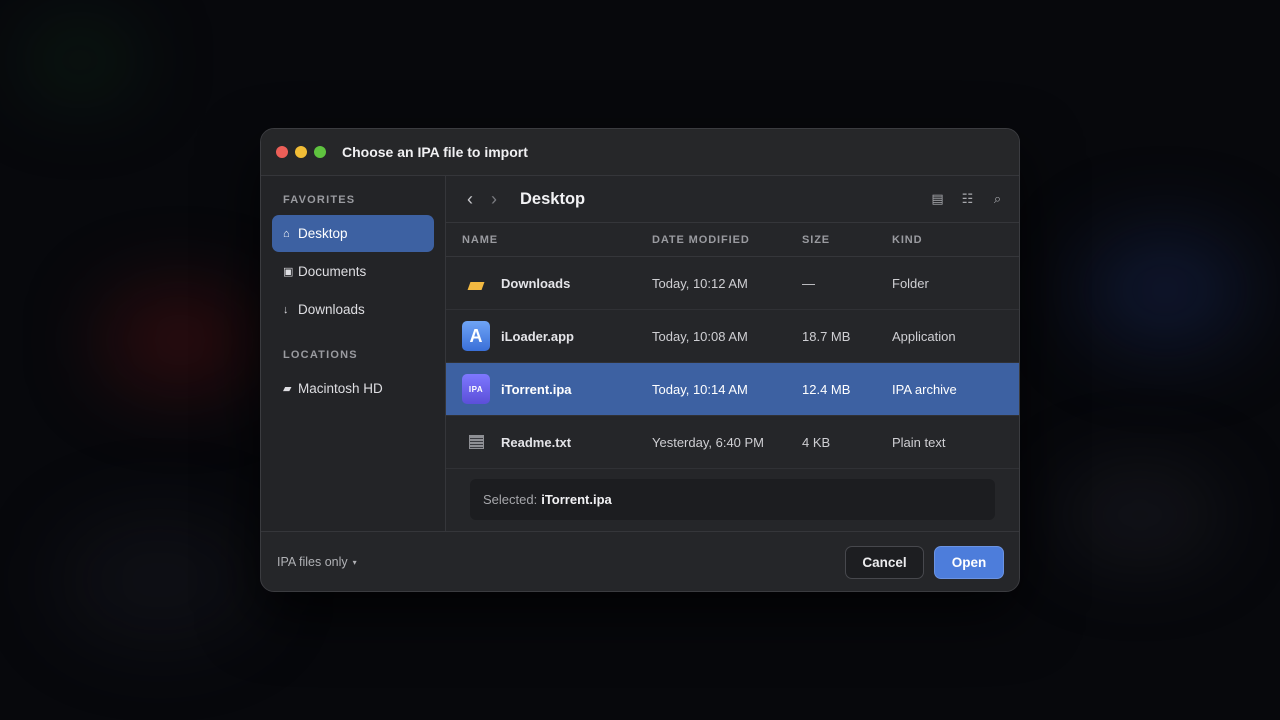 The width and height of the screenshot is (1280, 720). Describe the element at coordinates (732, 199) in the screenshot. I see `browser-toolbar: ‹ › Desktop ▤ ☷ ⌕` at that location.